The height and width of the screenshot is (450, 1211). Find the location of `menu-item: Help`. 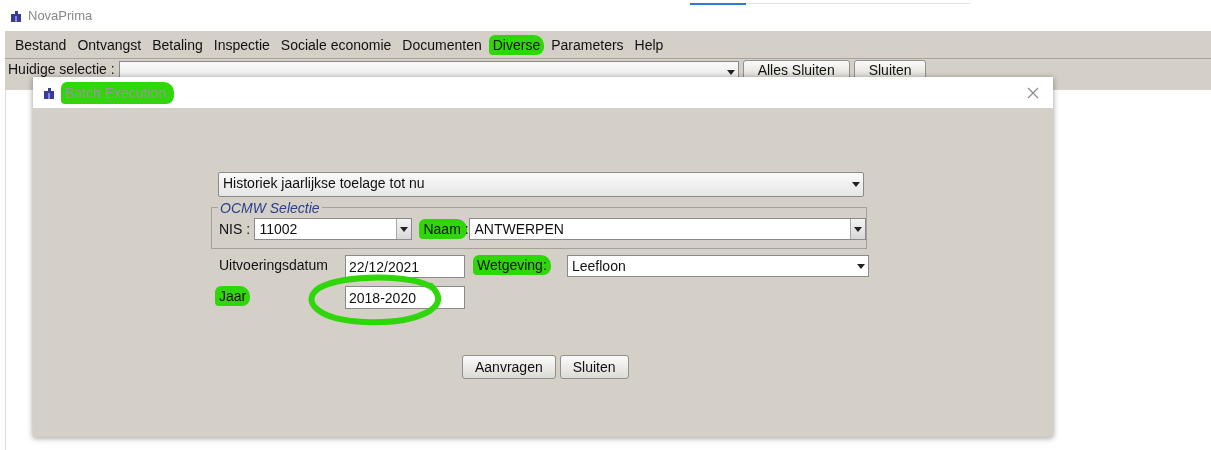

menu-item: Help is located at coordinates (649, 44).